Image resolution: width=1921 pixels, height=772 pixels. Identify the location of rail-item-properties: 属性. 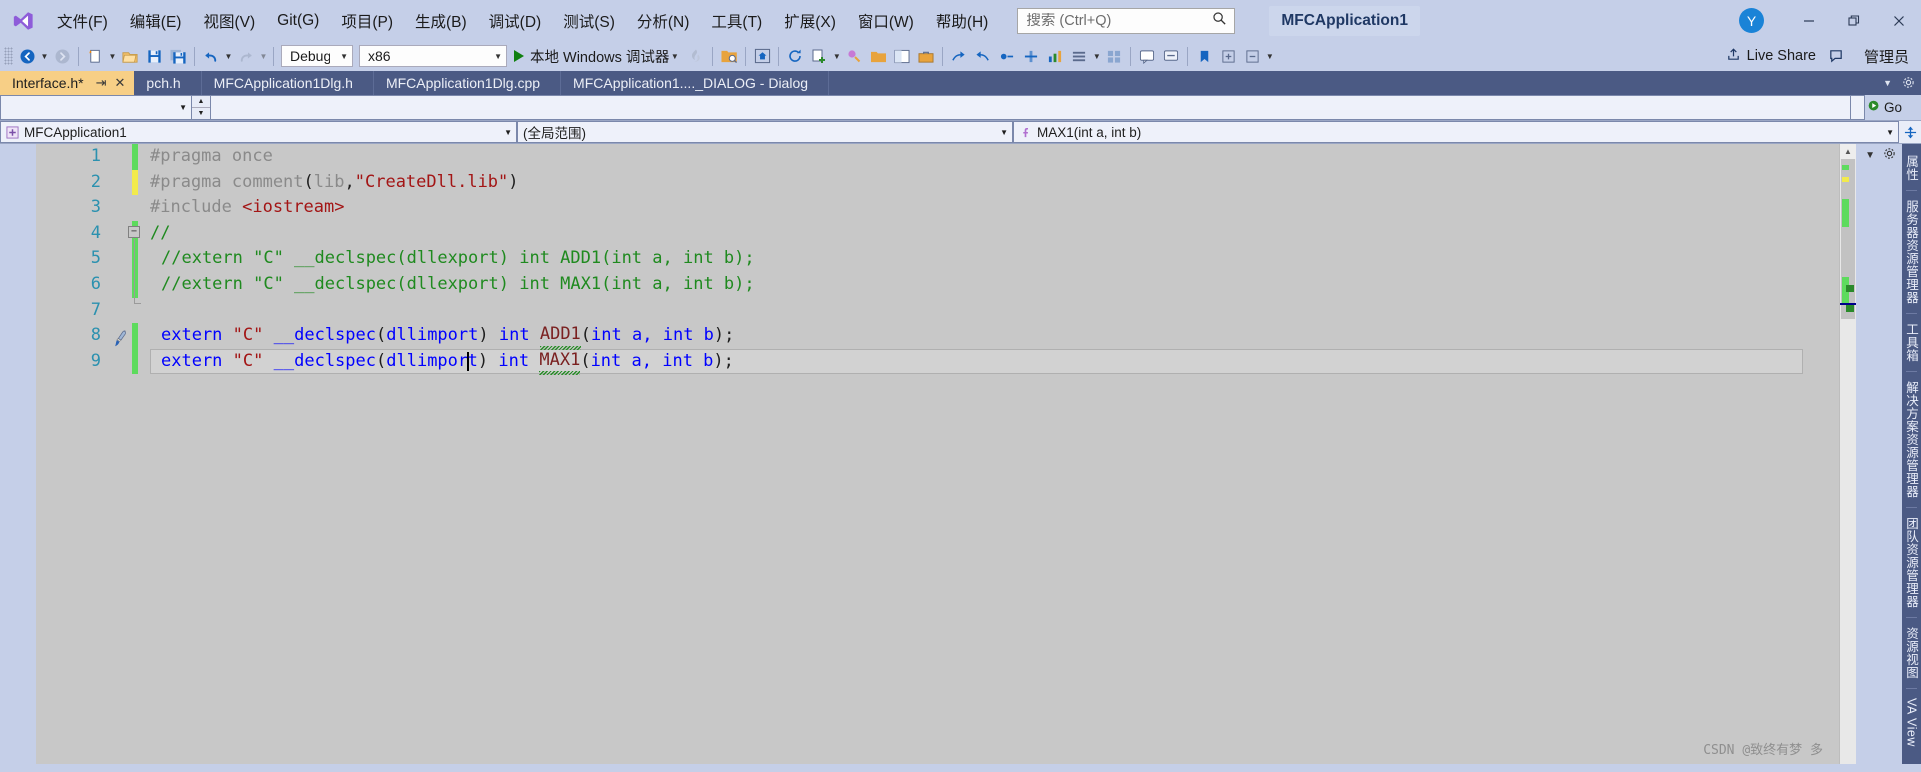
(1911, 168).